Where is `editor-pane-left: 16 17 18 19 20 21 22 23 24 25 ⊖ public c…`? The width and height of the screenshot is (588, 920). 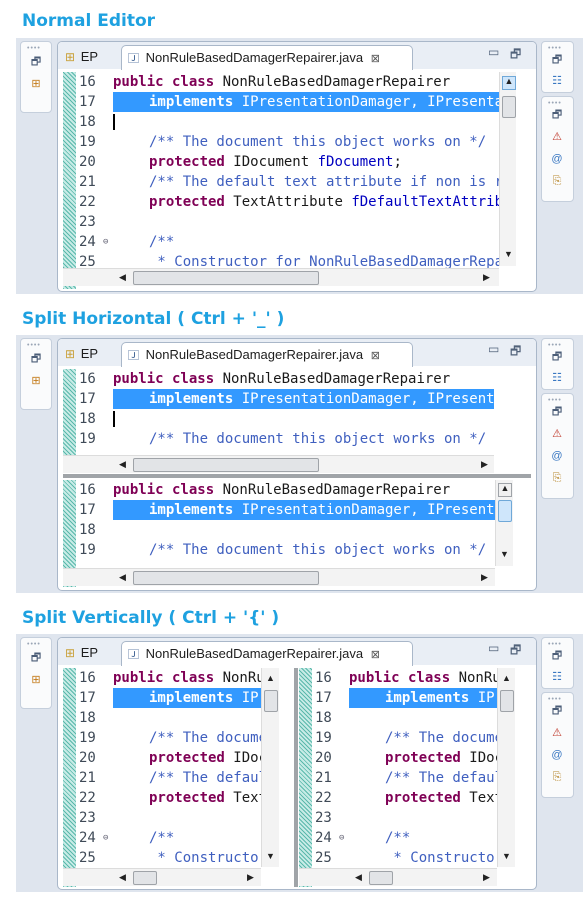
editor-pane-left: 16 17 18 19 20 21 22 23 24 25 ⊖ public c… is located at coordinates (177, 777).